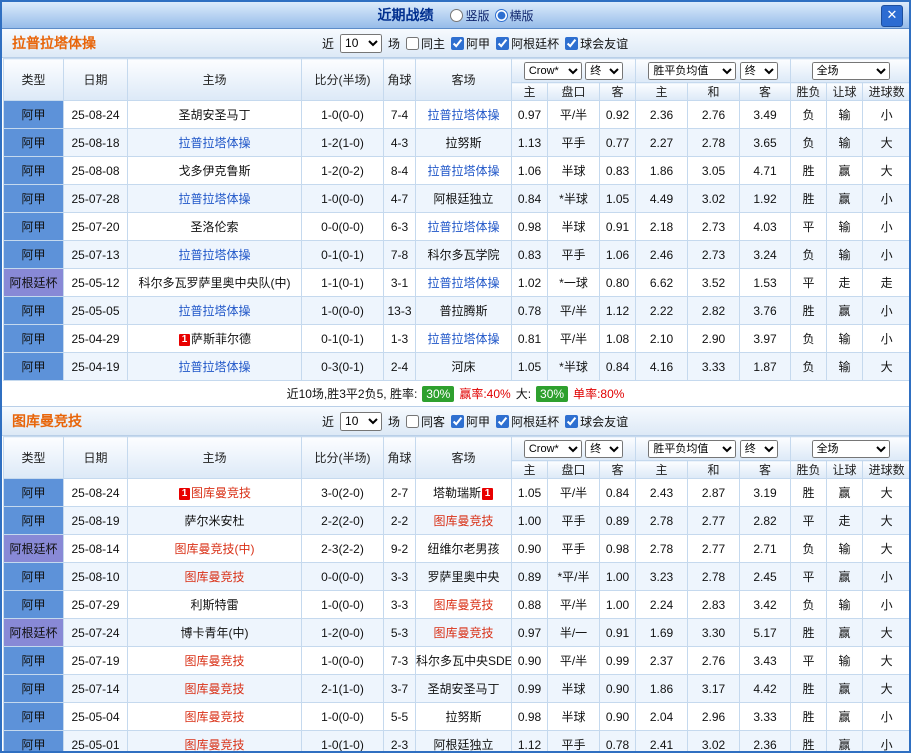 This screenshot has width=911, height=753. What do you see at coordinates (342, 604) in the screenshot?
I see `score-cell: 1-0(0-0)` at bounding box center [342, 604].